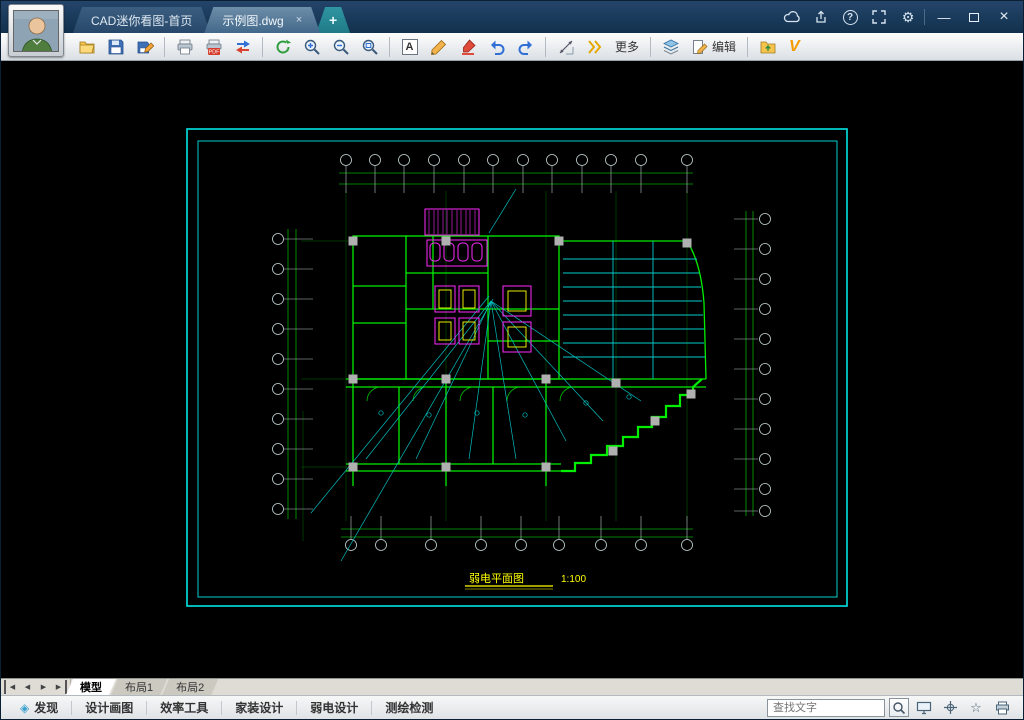 Image resolution: width=1024 pixels, height=720 pixels. I want to click on find-text-area: ☆, so click(892, 708).